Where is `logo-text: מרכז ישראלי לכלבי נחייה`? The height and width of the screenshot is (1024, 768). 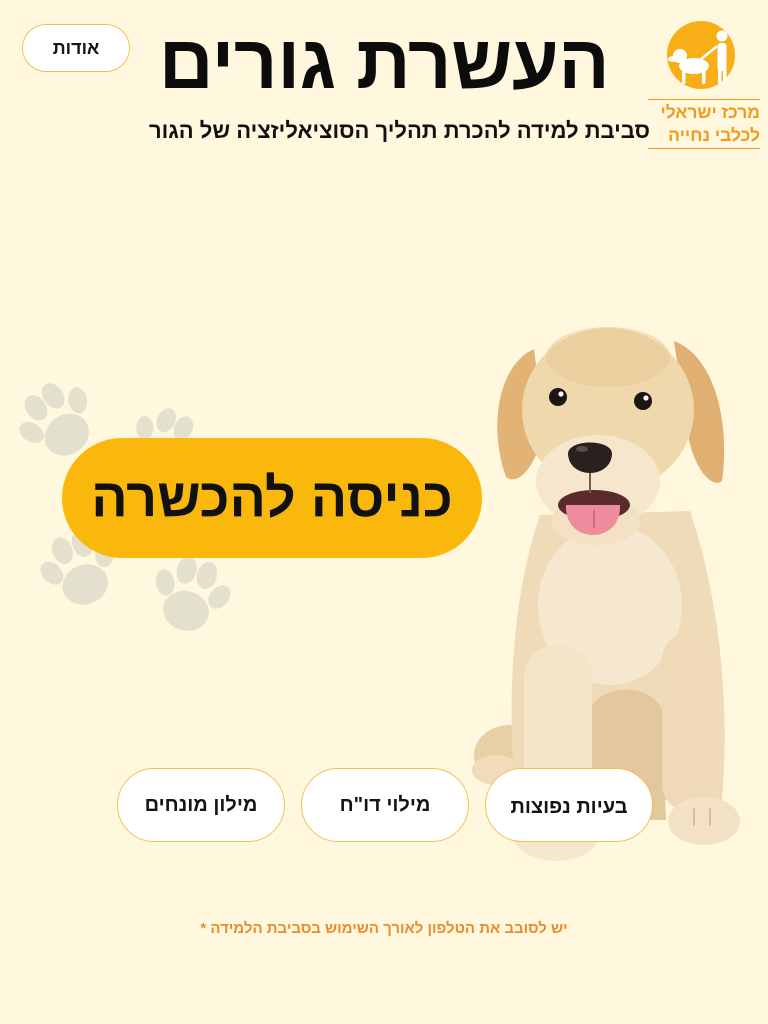
logo-text: מרכז ישראלי לכלבי נחייה is located at coordinates (704, 124).